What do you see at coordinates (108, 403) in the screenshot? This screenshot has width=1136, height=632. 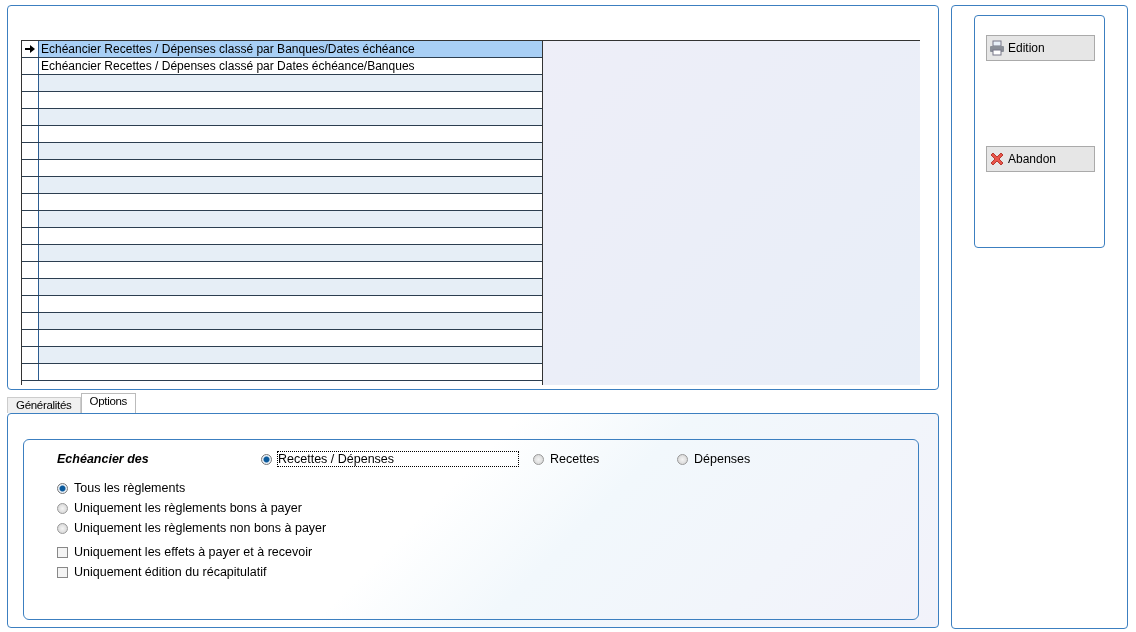 I see `tab: Options` at bounding box center [108, 403].